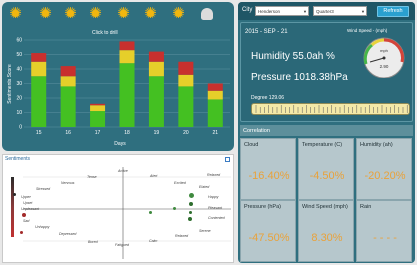 The image size is (417, 265). I want to click on correlation-header: Correlation, so click(326, 130).